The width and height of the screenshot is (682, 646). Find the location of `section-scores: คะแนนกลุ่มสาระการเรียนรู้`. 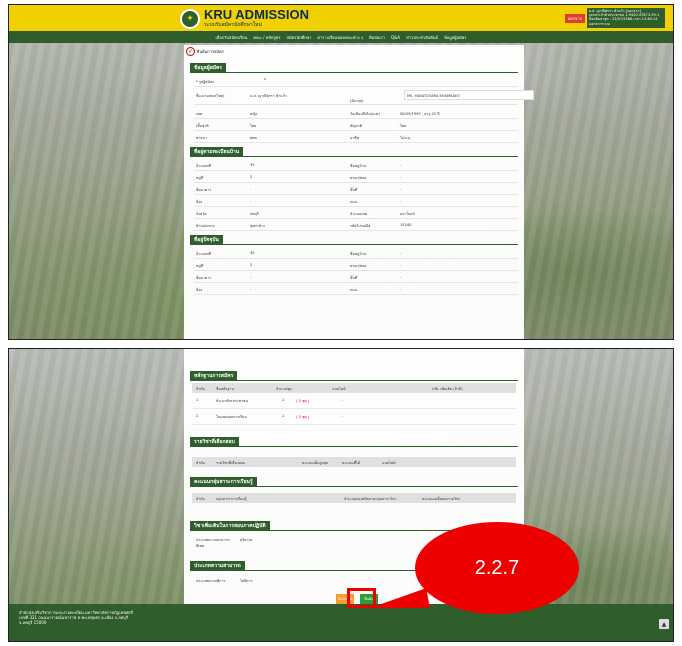

section-scores: คะแนนกลุ่มสาระการเรียนรู้ is located at coordinates (223, 481).